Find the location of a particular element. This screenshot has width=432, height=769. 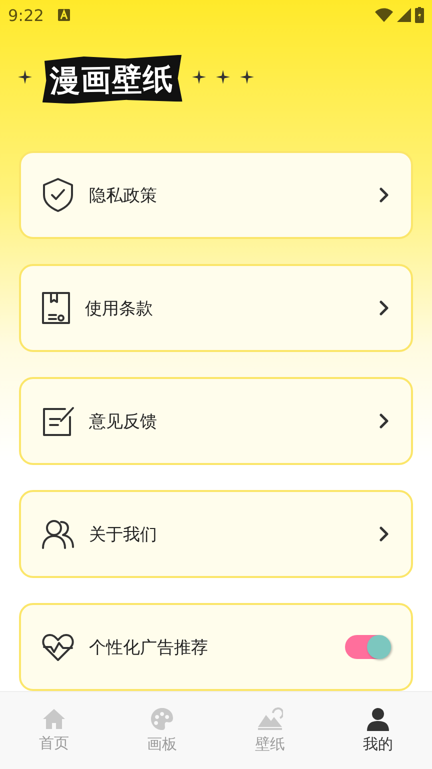

nav-tab-label: 首页 is located at coordinates (54, 743).